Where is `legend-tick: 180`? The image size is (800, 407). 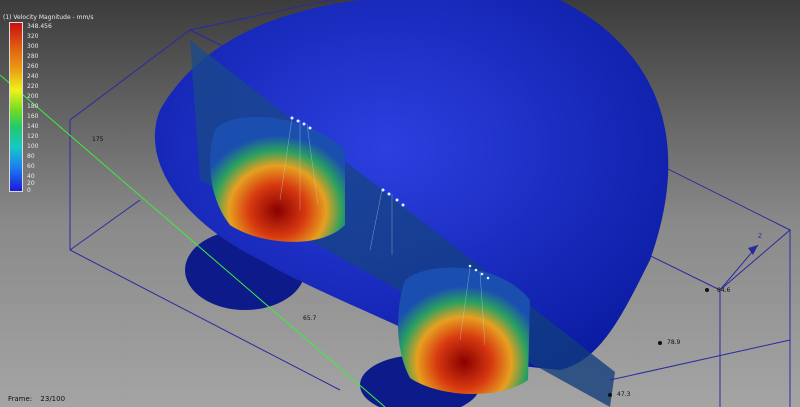
legend-tick: 180 is located at coordinates (33, 106).